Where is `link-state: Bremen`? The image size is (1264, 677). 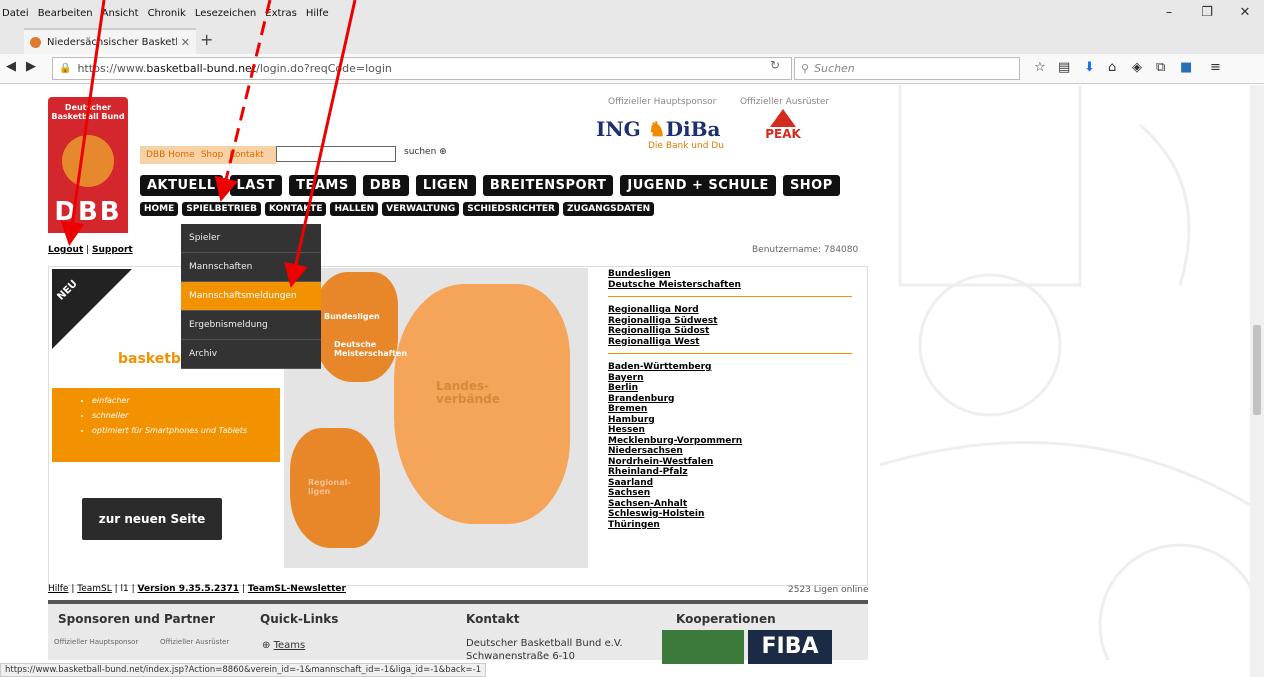
link-state: Bremen is located at coordinates (730, 409).